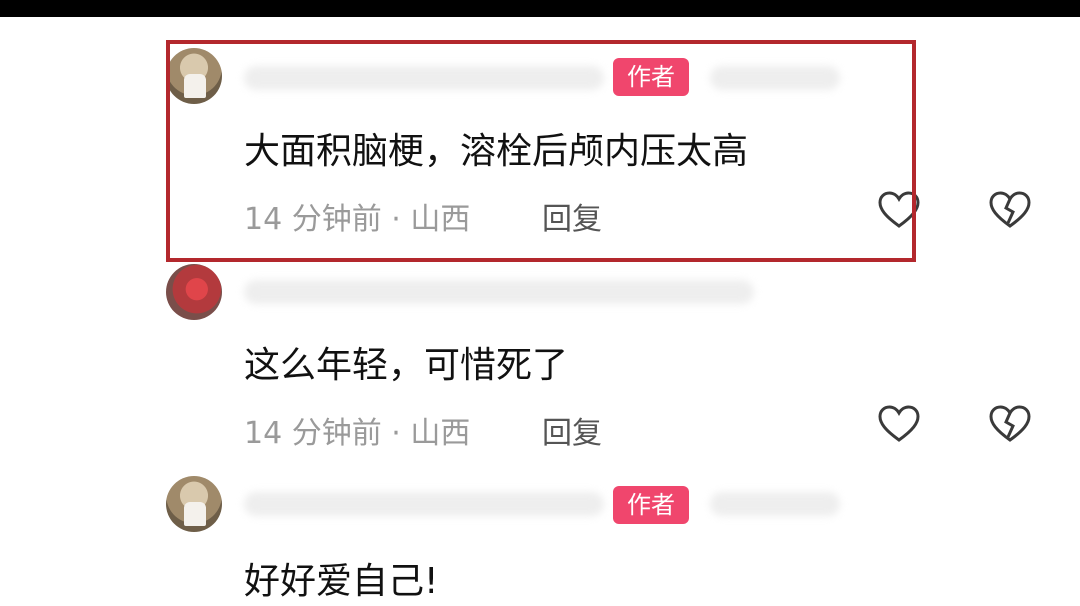 This screenshot has width=1080, height=606. Describe the element at coordinates (651, 505) in the screenshot. I see `author-badge: 作者` at that location.